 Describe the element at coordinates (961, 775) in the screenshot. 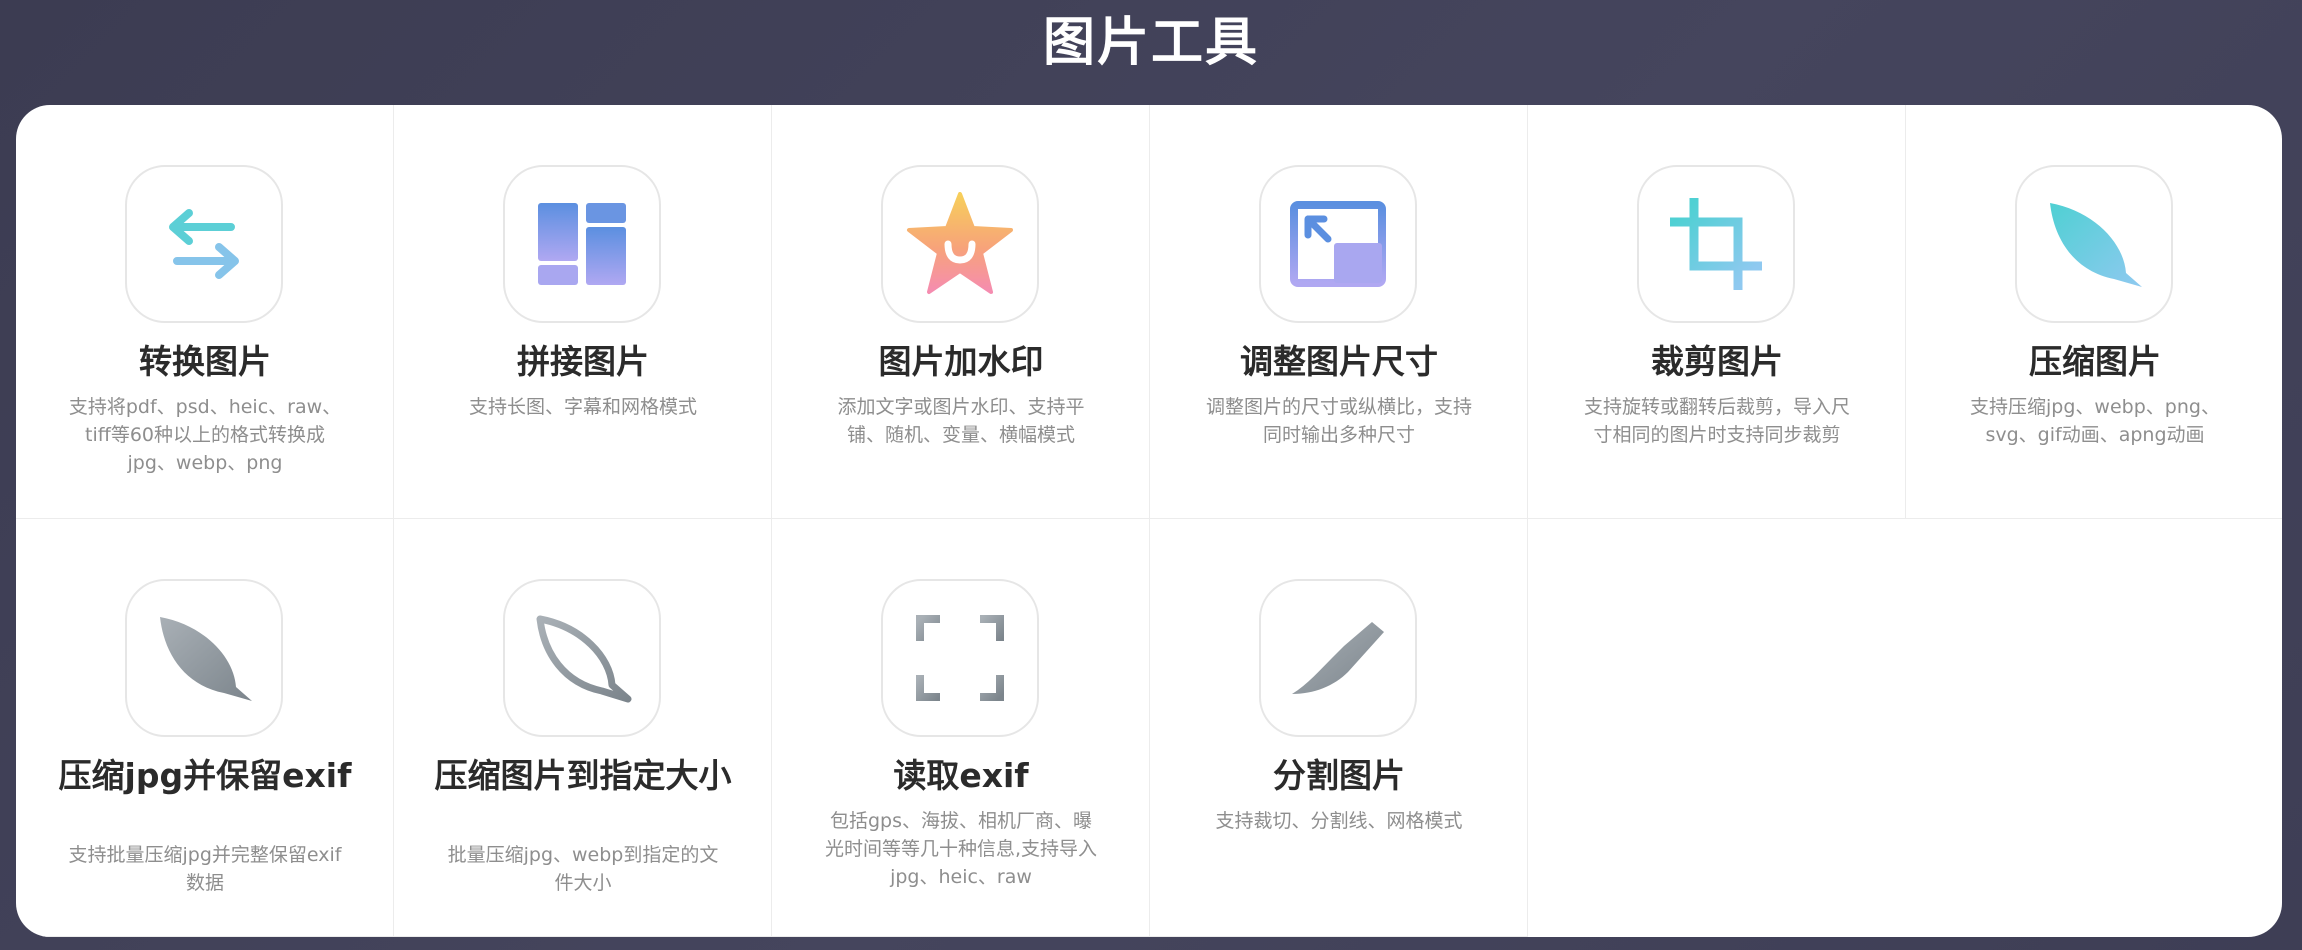

I see `tool-title: 读取exif` at that location.